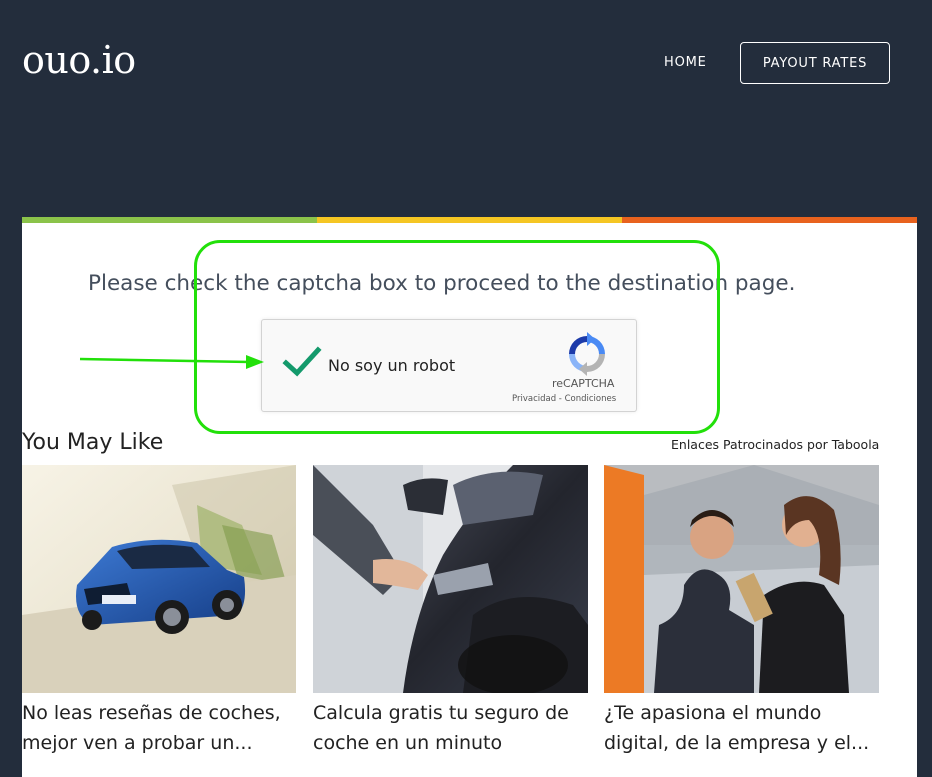  I want to click on car-door-handle-photo, so click(450, 579).